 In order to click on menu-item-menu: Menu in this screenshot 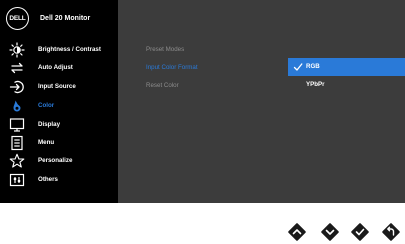, I will do `click(59, 143)`.